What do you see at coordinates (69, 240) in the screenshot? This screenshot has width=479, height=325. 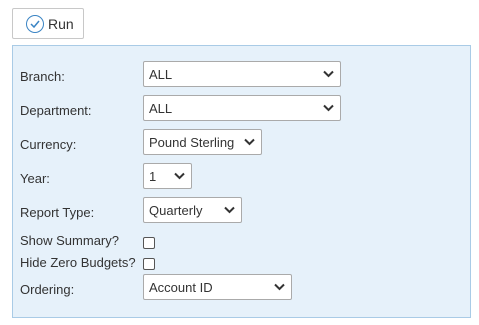 I see `show-summary-label: Show Summary?` at bounding box center [69, 240].